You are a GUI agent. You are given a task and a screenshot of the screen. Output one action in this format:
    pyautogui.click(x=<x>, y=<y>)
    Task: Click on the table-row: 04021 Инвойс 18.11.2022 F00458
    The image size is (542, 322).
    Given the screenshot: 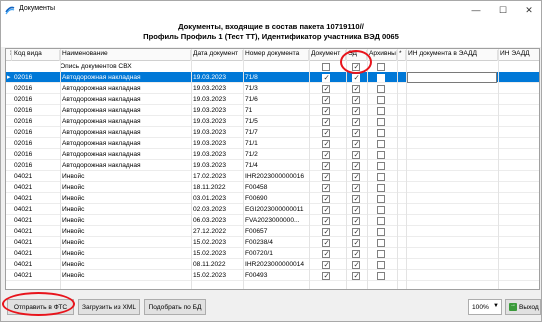 What is the action you would take?
    pyautogui.click(x=272, y=187)
    